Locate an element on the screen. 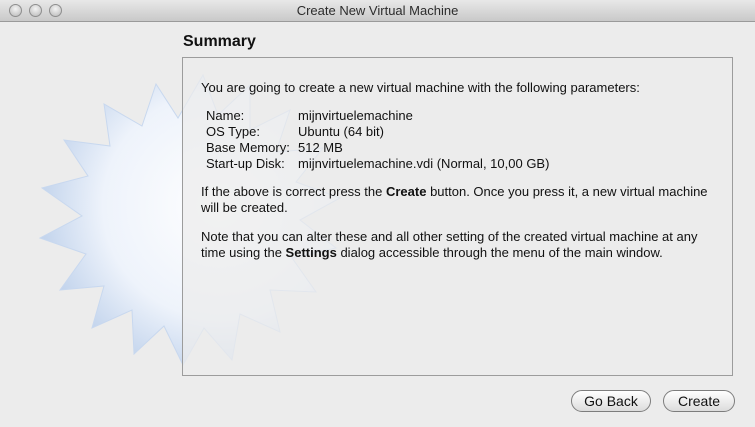 The width and height of the screenshot is (755, 427). window-title: Create New Virtual Machine is located at coordinates (377, 10).